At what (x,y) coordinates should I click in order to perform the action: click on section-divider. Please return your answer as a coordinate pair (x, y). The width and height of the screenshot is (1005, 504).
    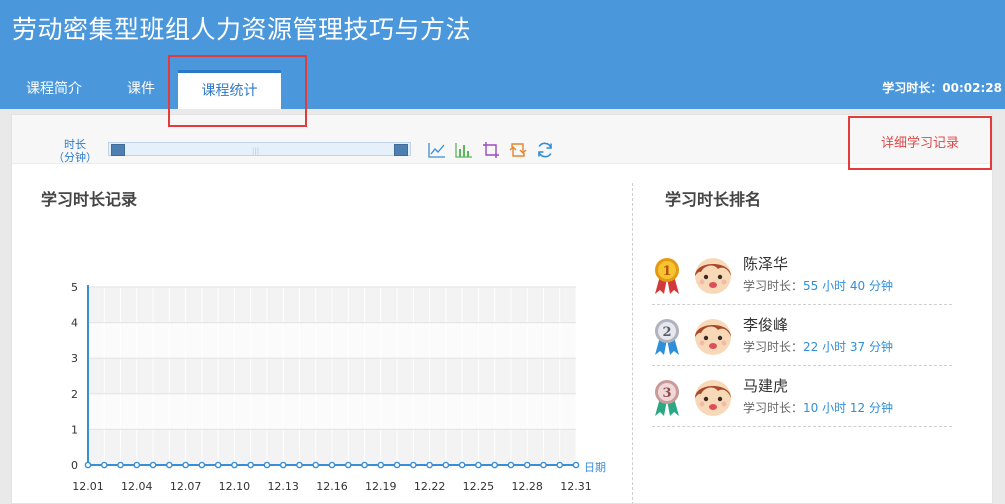
    Looking at the image, I should click on (632, 343).